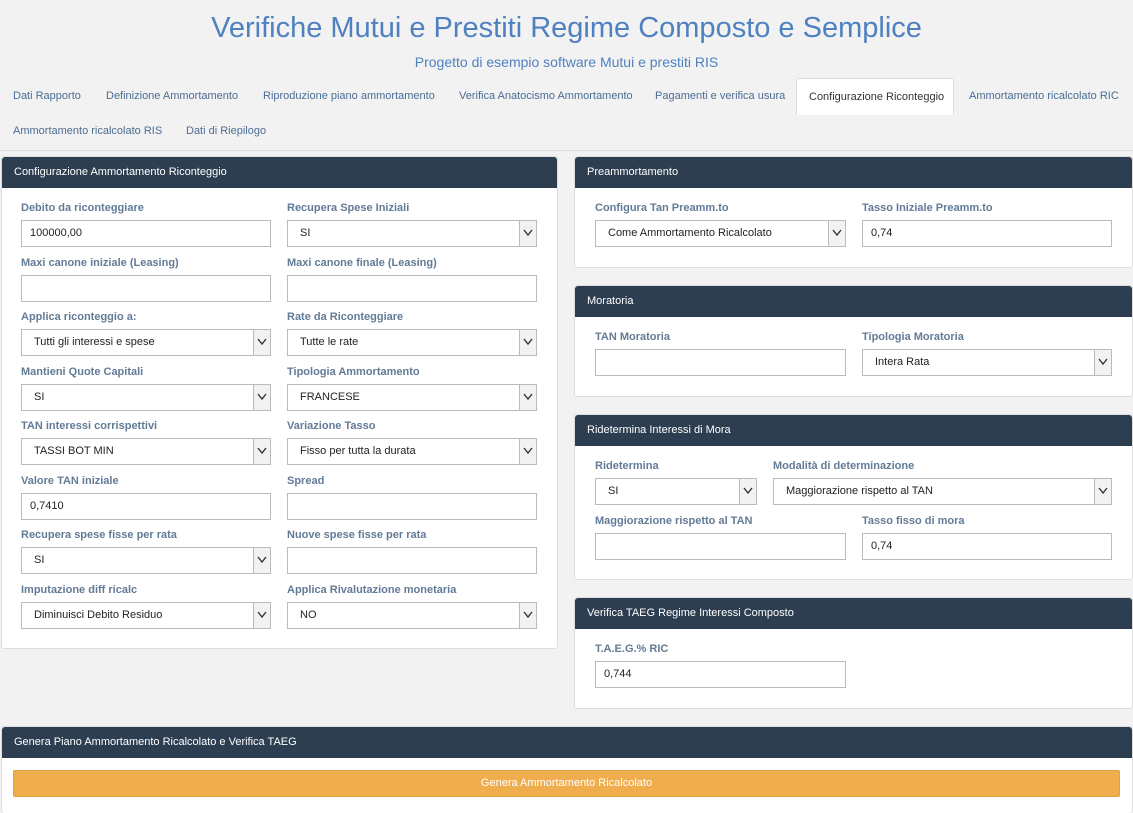 The height and width of the screenshot is (813, 1133). What do you see at coordinates (720, 362) in the screenshot?
I see `moratoria-tan-input` at bounding box center [720, 362].